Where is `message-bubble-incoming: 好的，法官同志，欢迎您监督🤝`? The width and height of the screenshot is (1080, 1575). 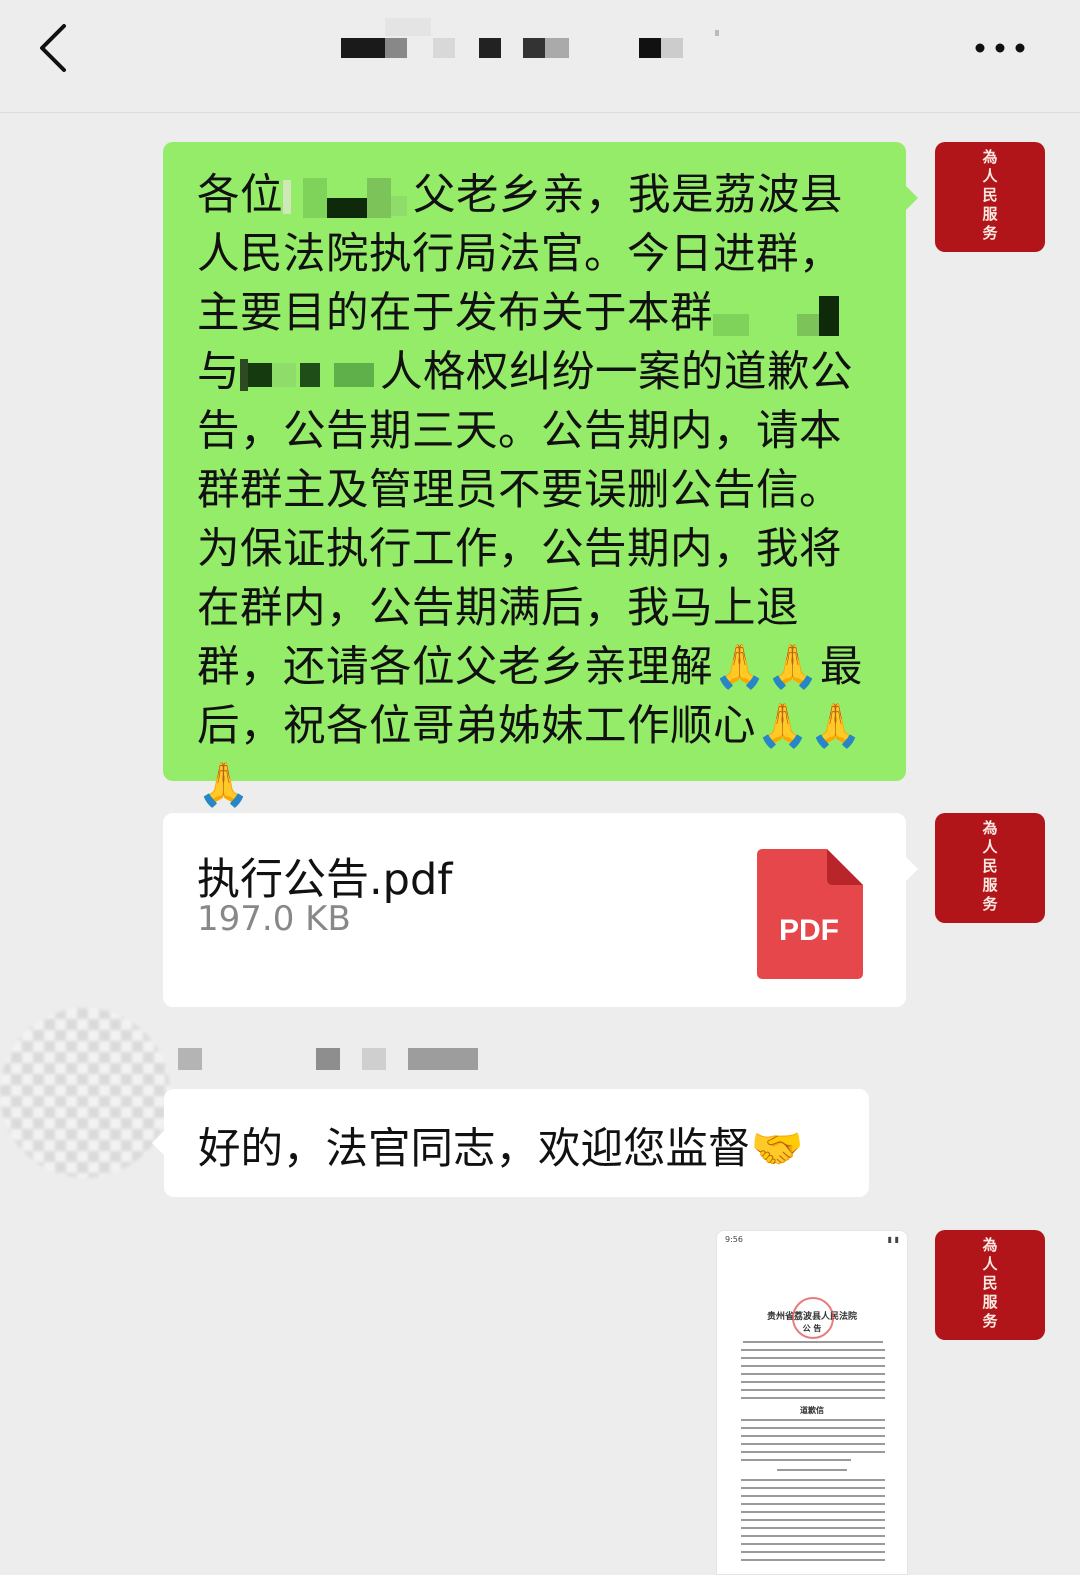
message-bubble-incoming: 好的，法官同志，欢迎您监督🤝 is located at coordinates (510, 1143).